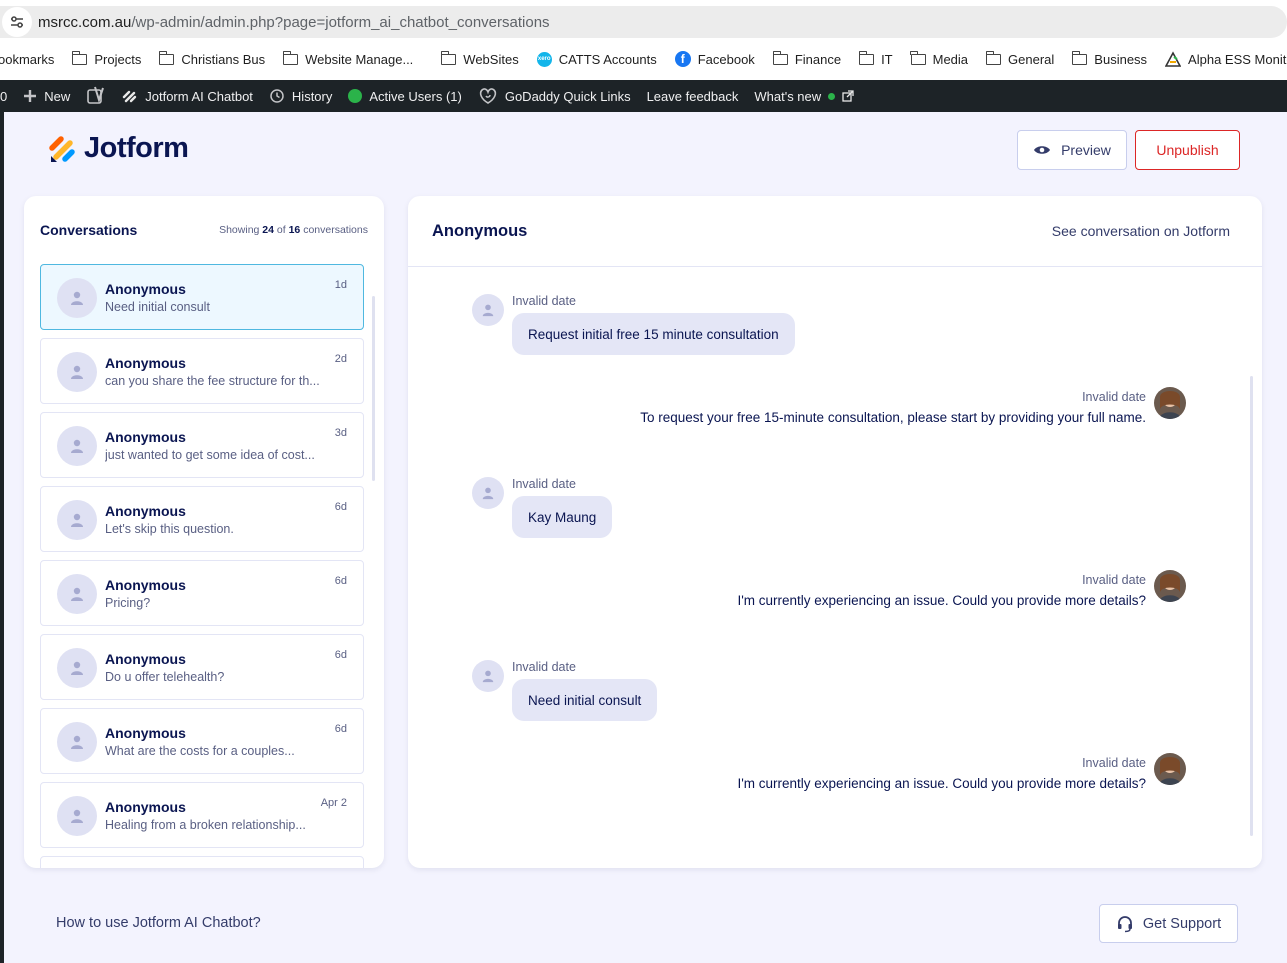 The image size is (1287, 963). What do you see at coordinates (202, 862) in the screenshot?
I see `conversation-item-partial` at bounding box center [202, 862].